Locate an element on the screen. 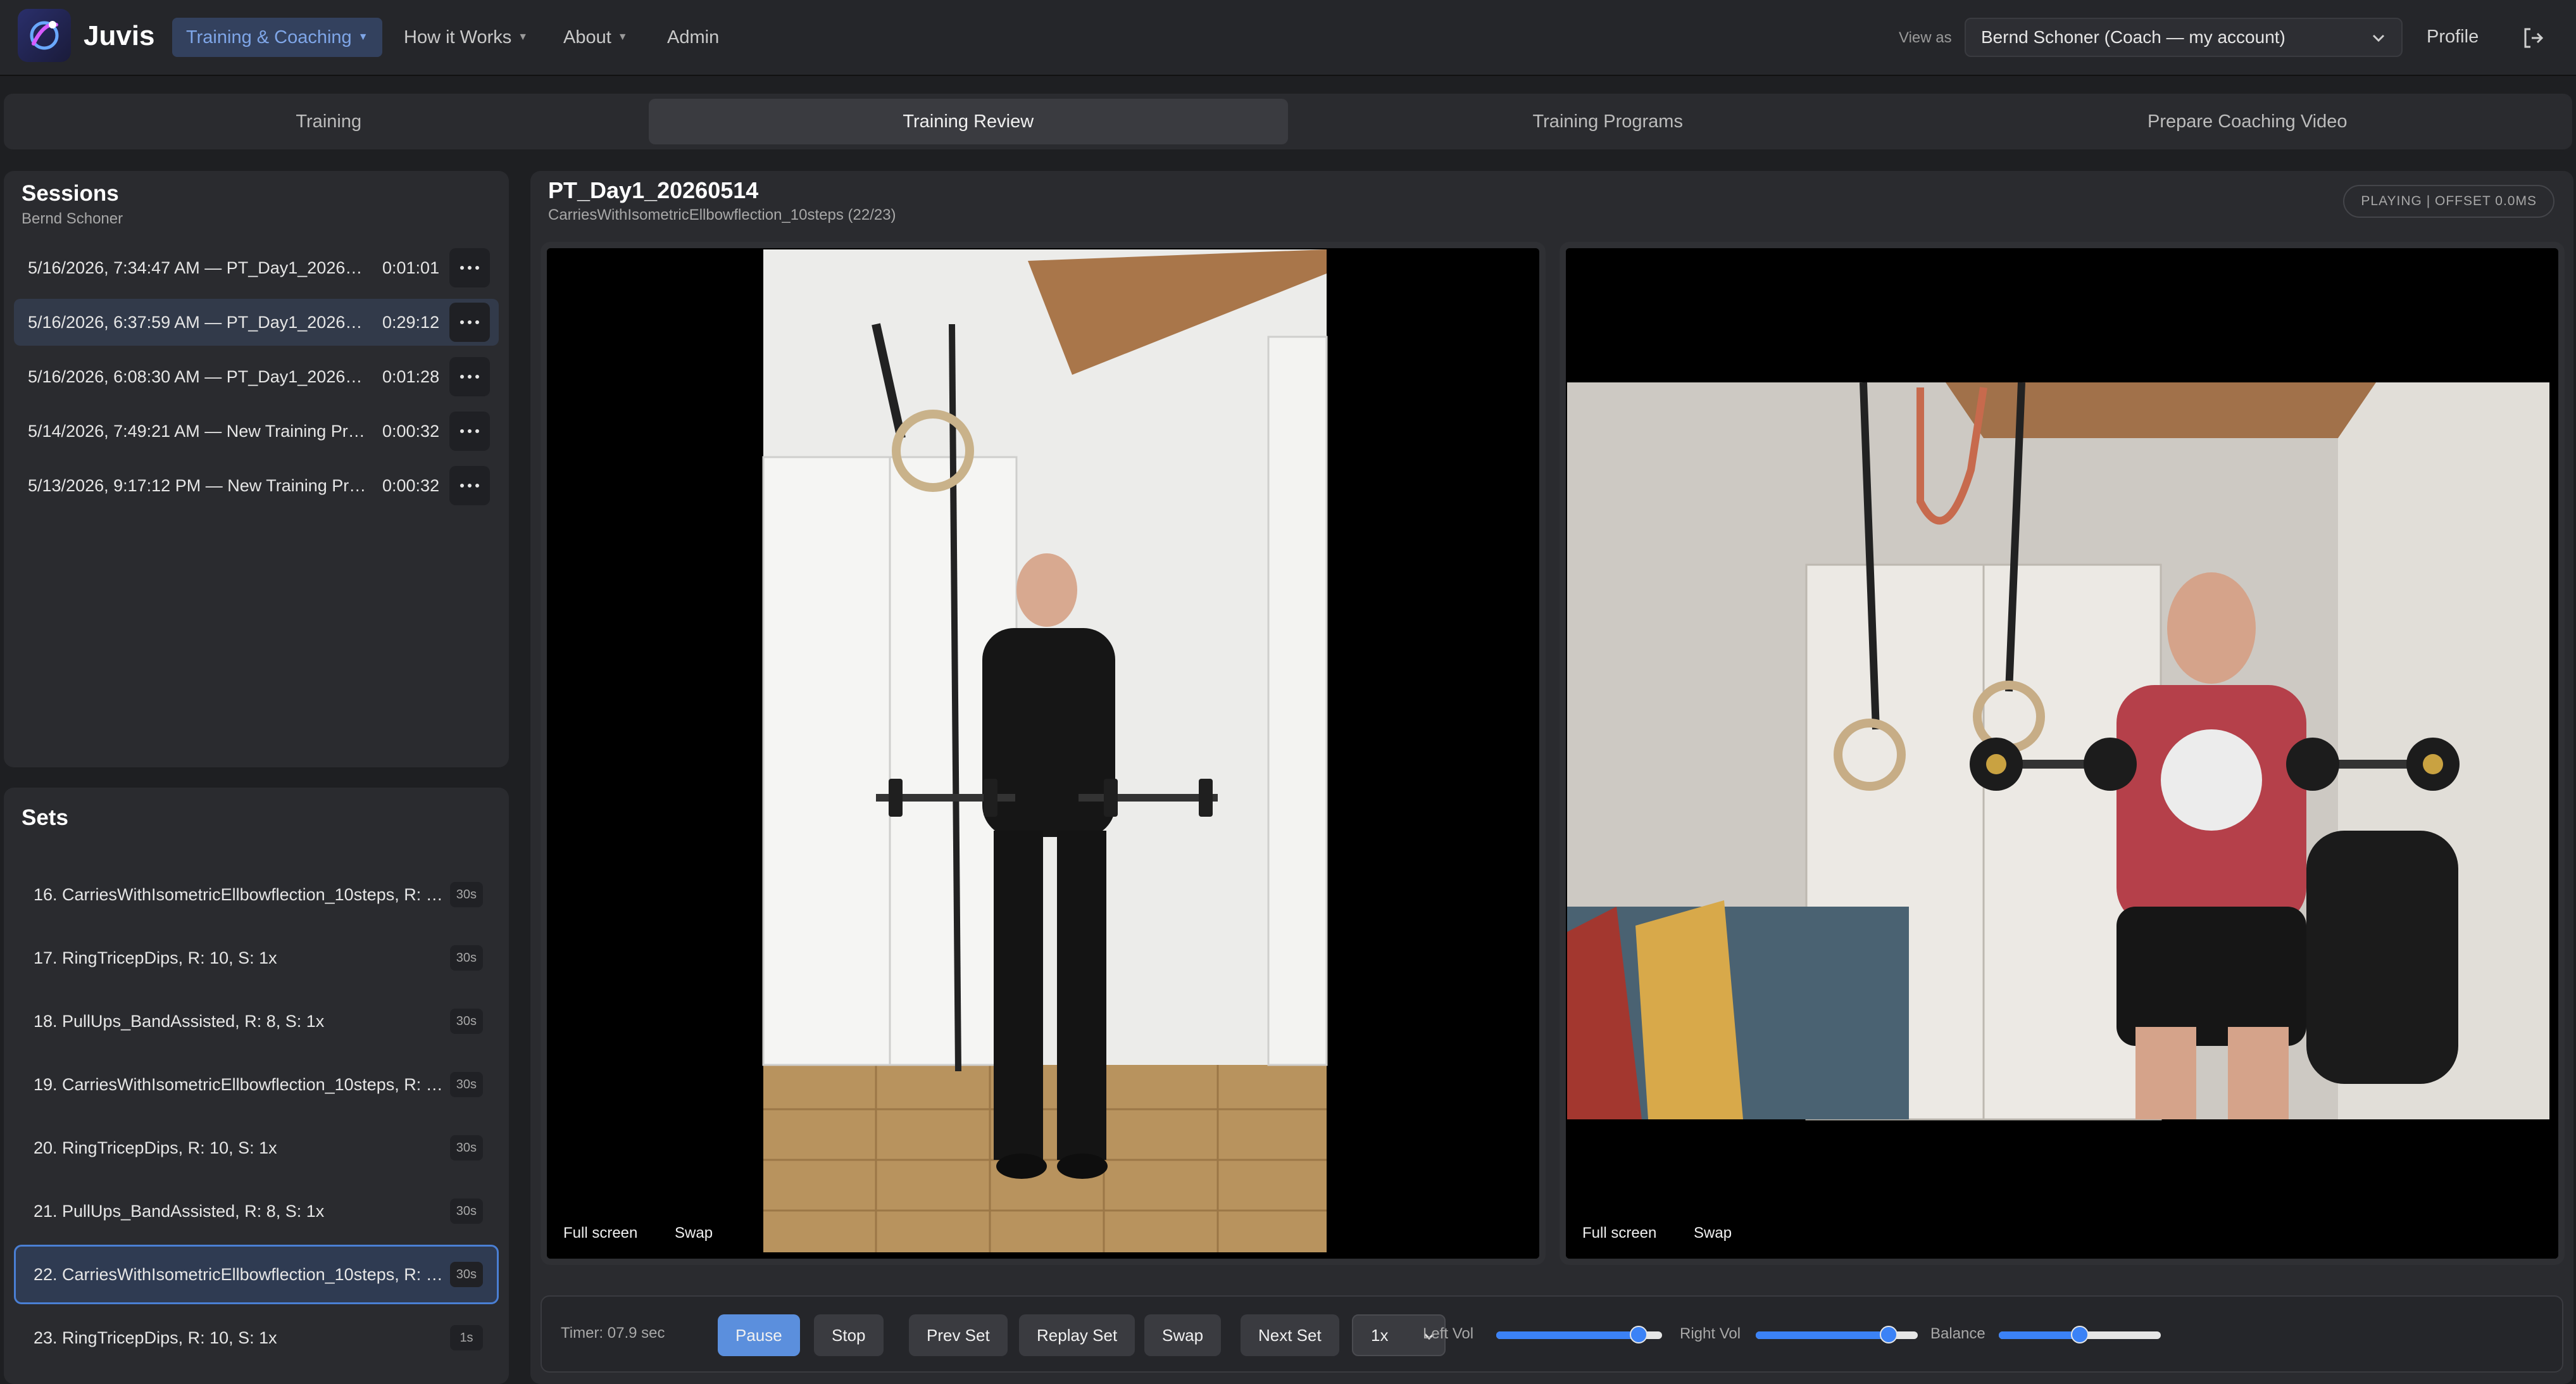  tab-training-programs: Training Programs is located at coordinates (1608, 121).